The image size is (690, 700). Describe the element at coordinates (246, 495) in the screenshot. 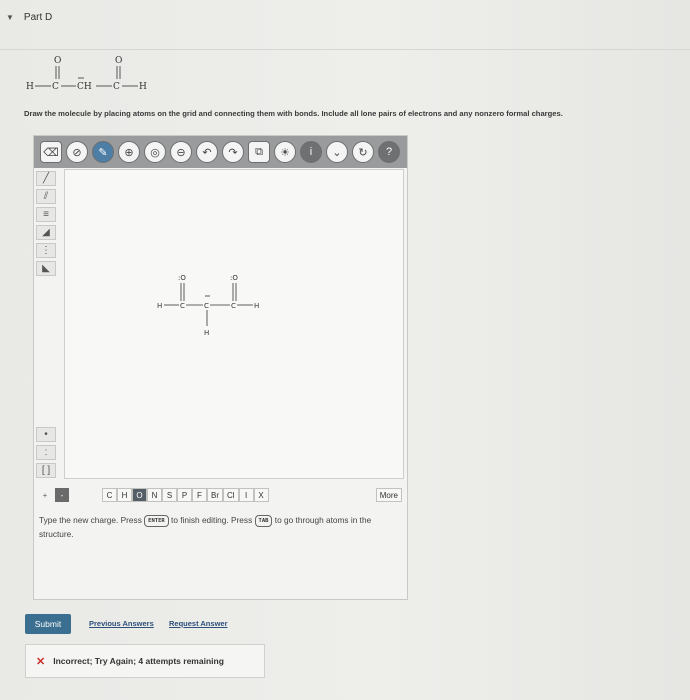

I see `atom-button-i: I` at that location.